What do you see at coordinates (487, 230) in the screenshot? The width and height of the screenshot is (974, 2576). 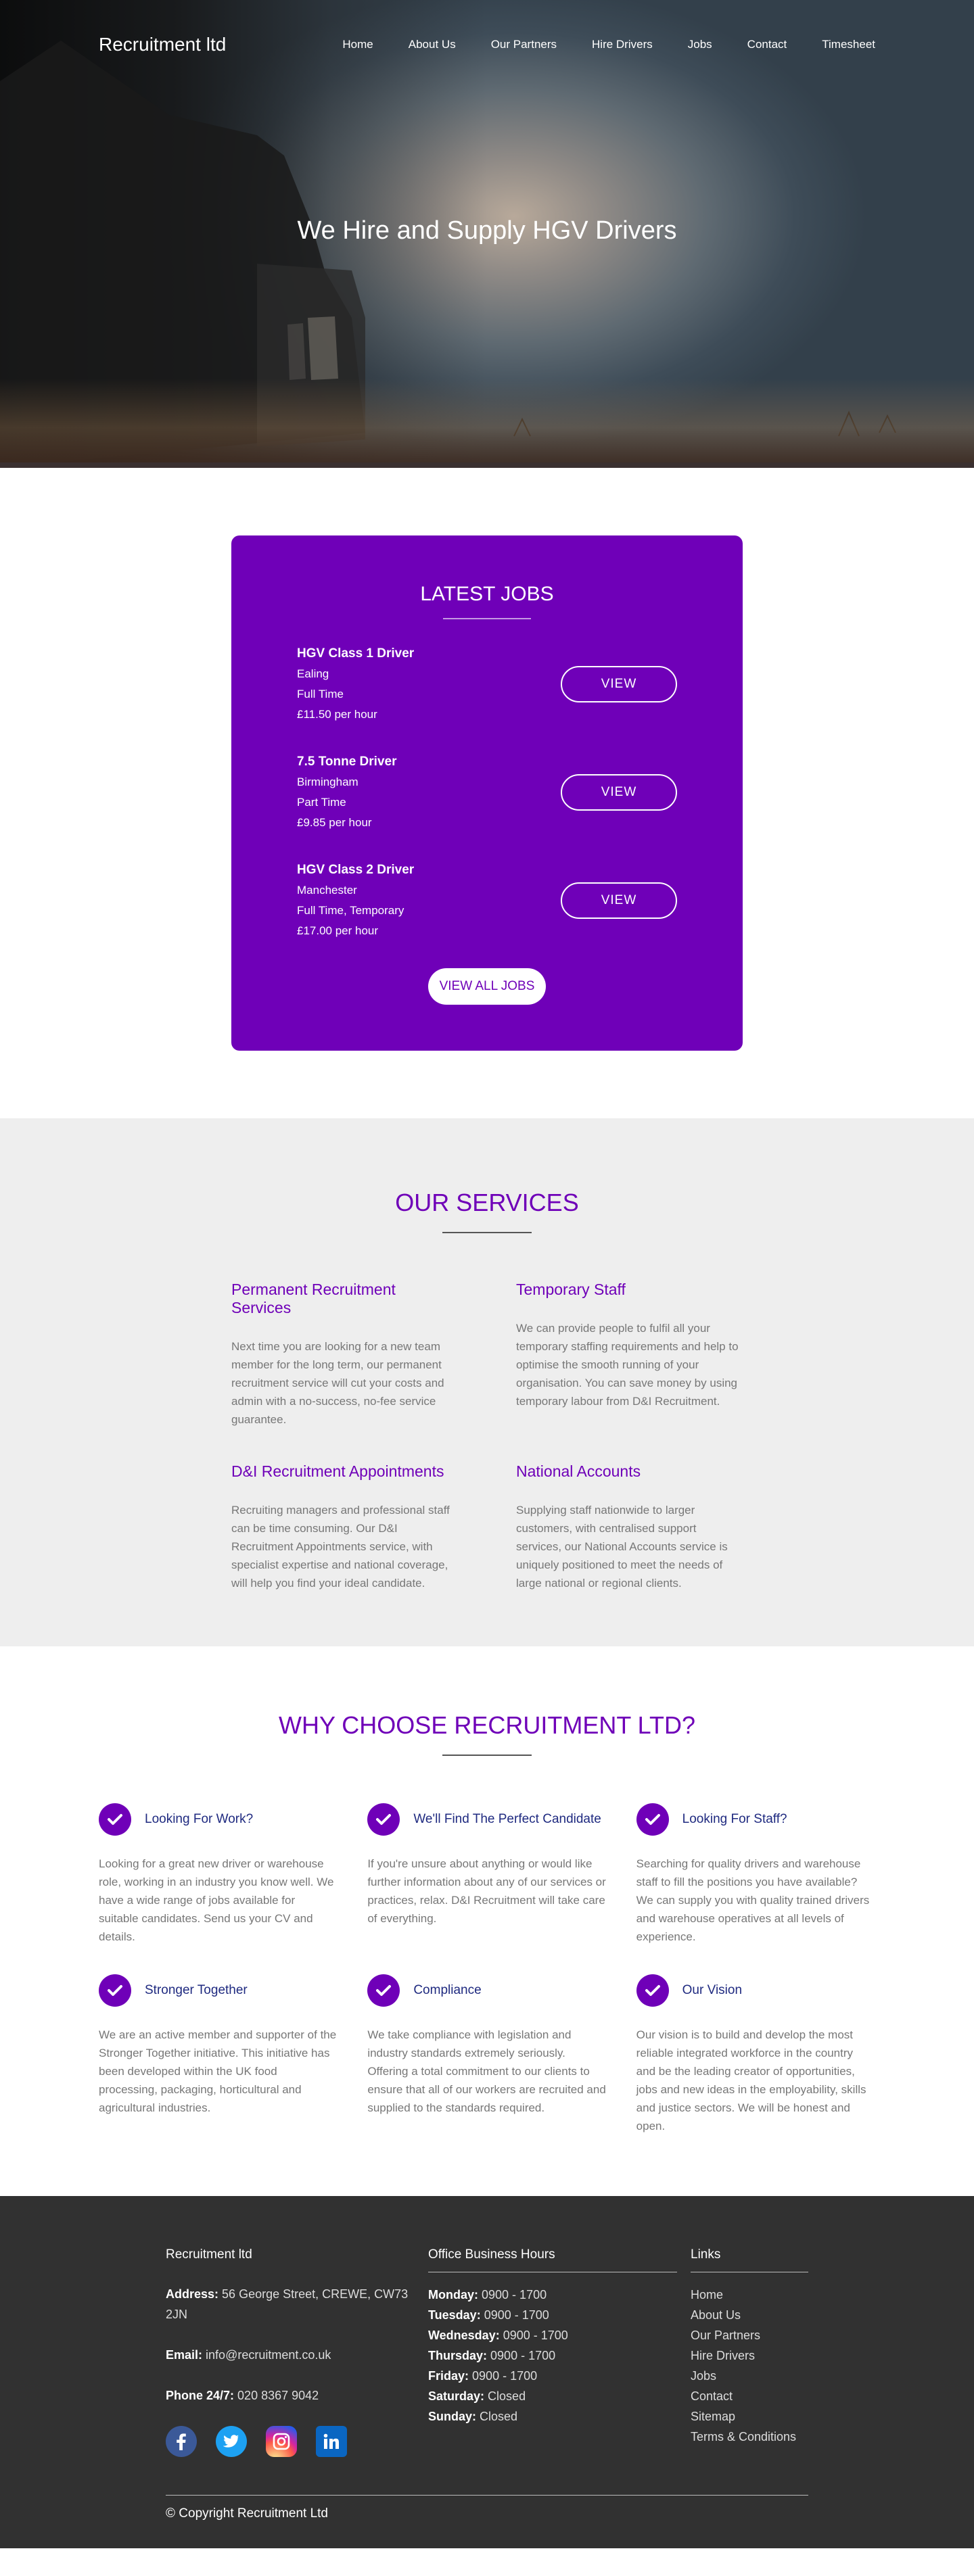 I see `hero-title: We Hire and Supply HGV Drivers` at bounding box center [487, 230].